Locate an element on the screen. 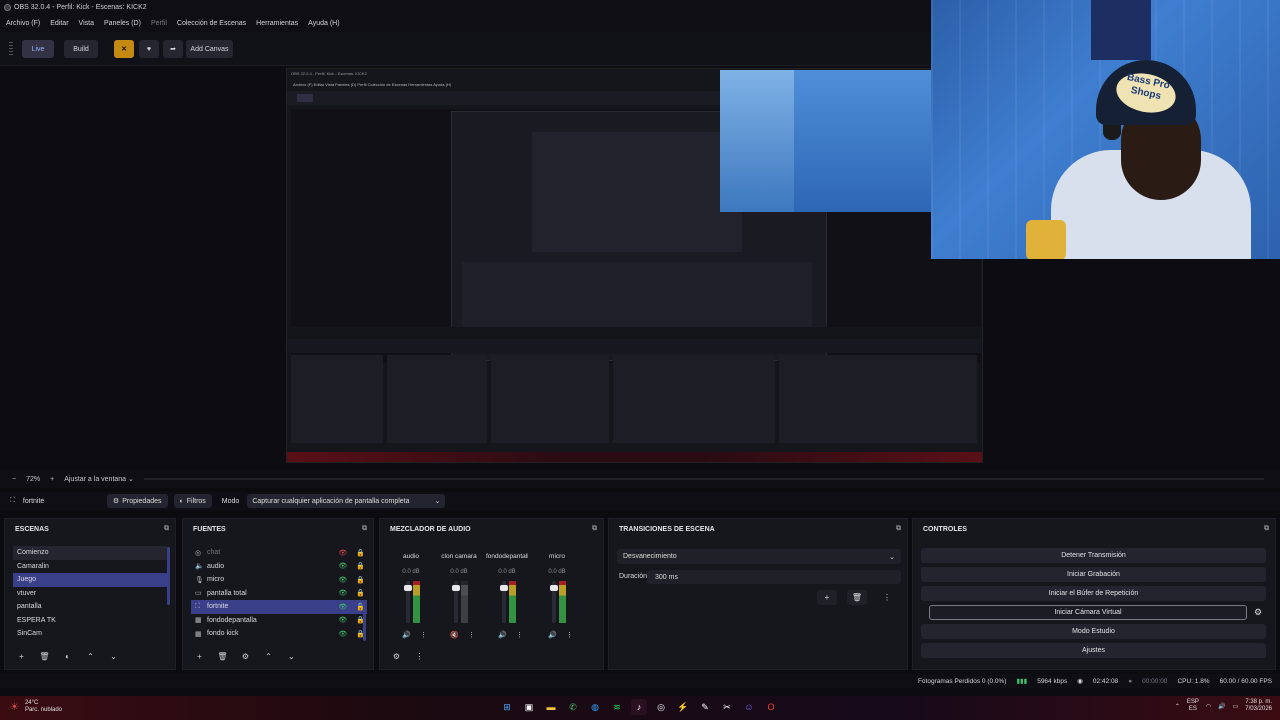 The width and height of the screenshot is (1280, 720). menu-coleccion-escenas: Colección de Escenas is located at coordinates (211, 23).